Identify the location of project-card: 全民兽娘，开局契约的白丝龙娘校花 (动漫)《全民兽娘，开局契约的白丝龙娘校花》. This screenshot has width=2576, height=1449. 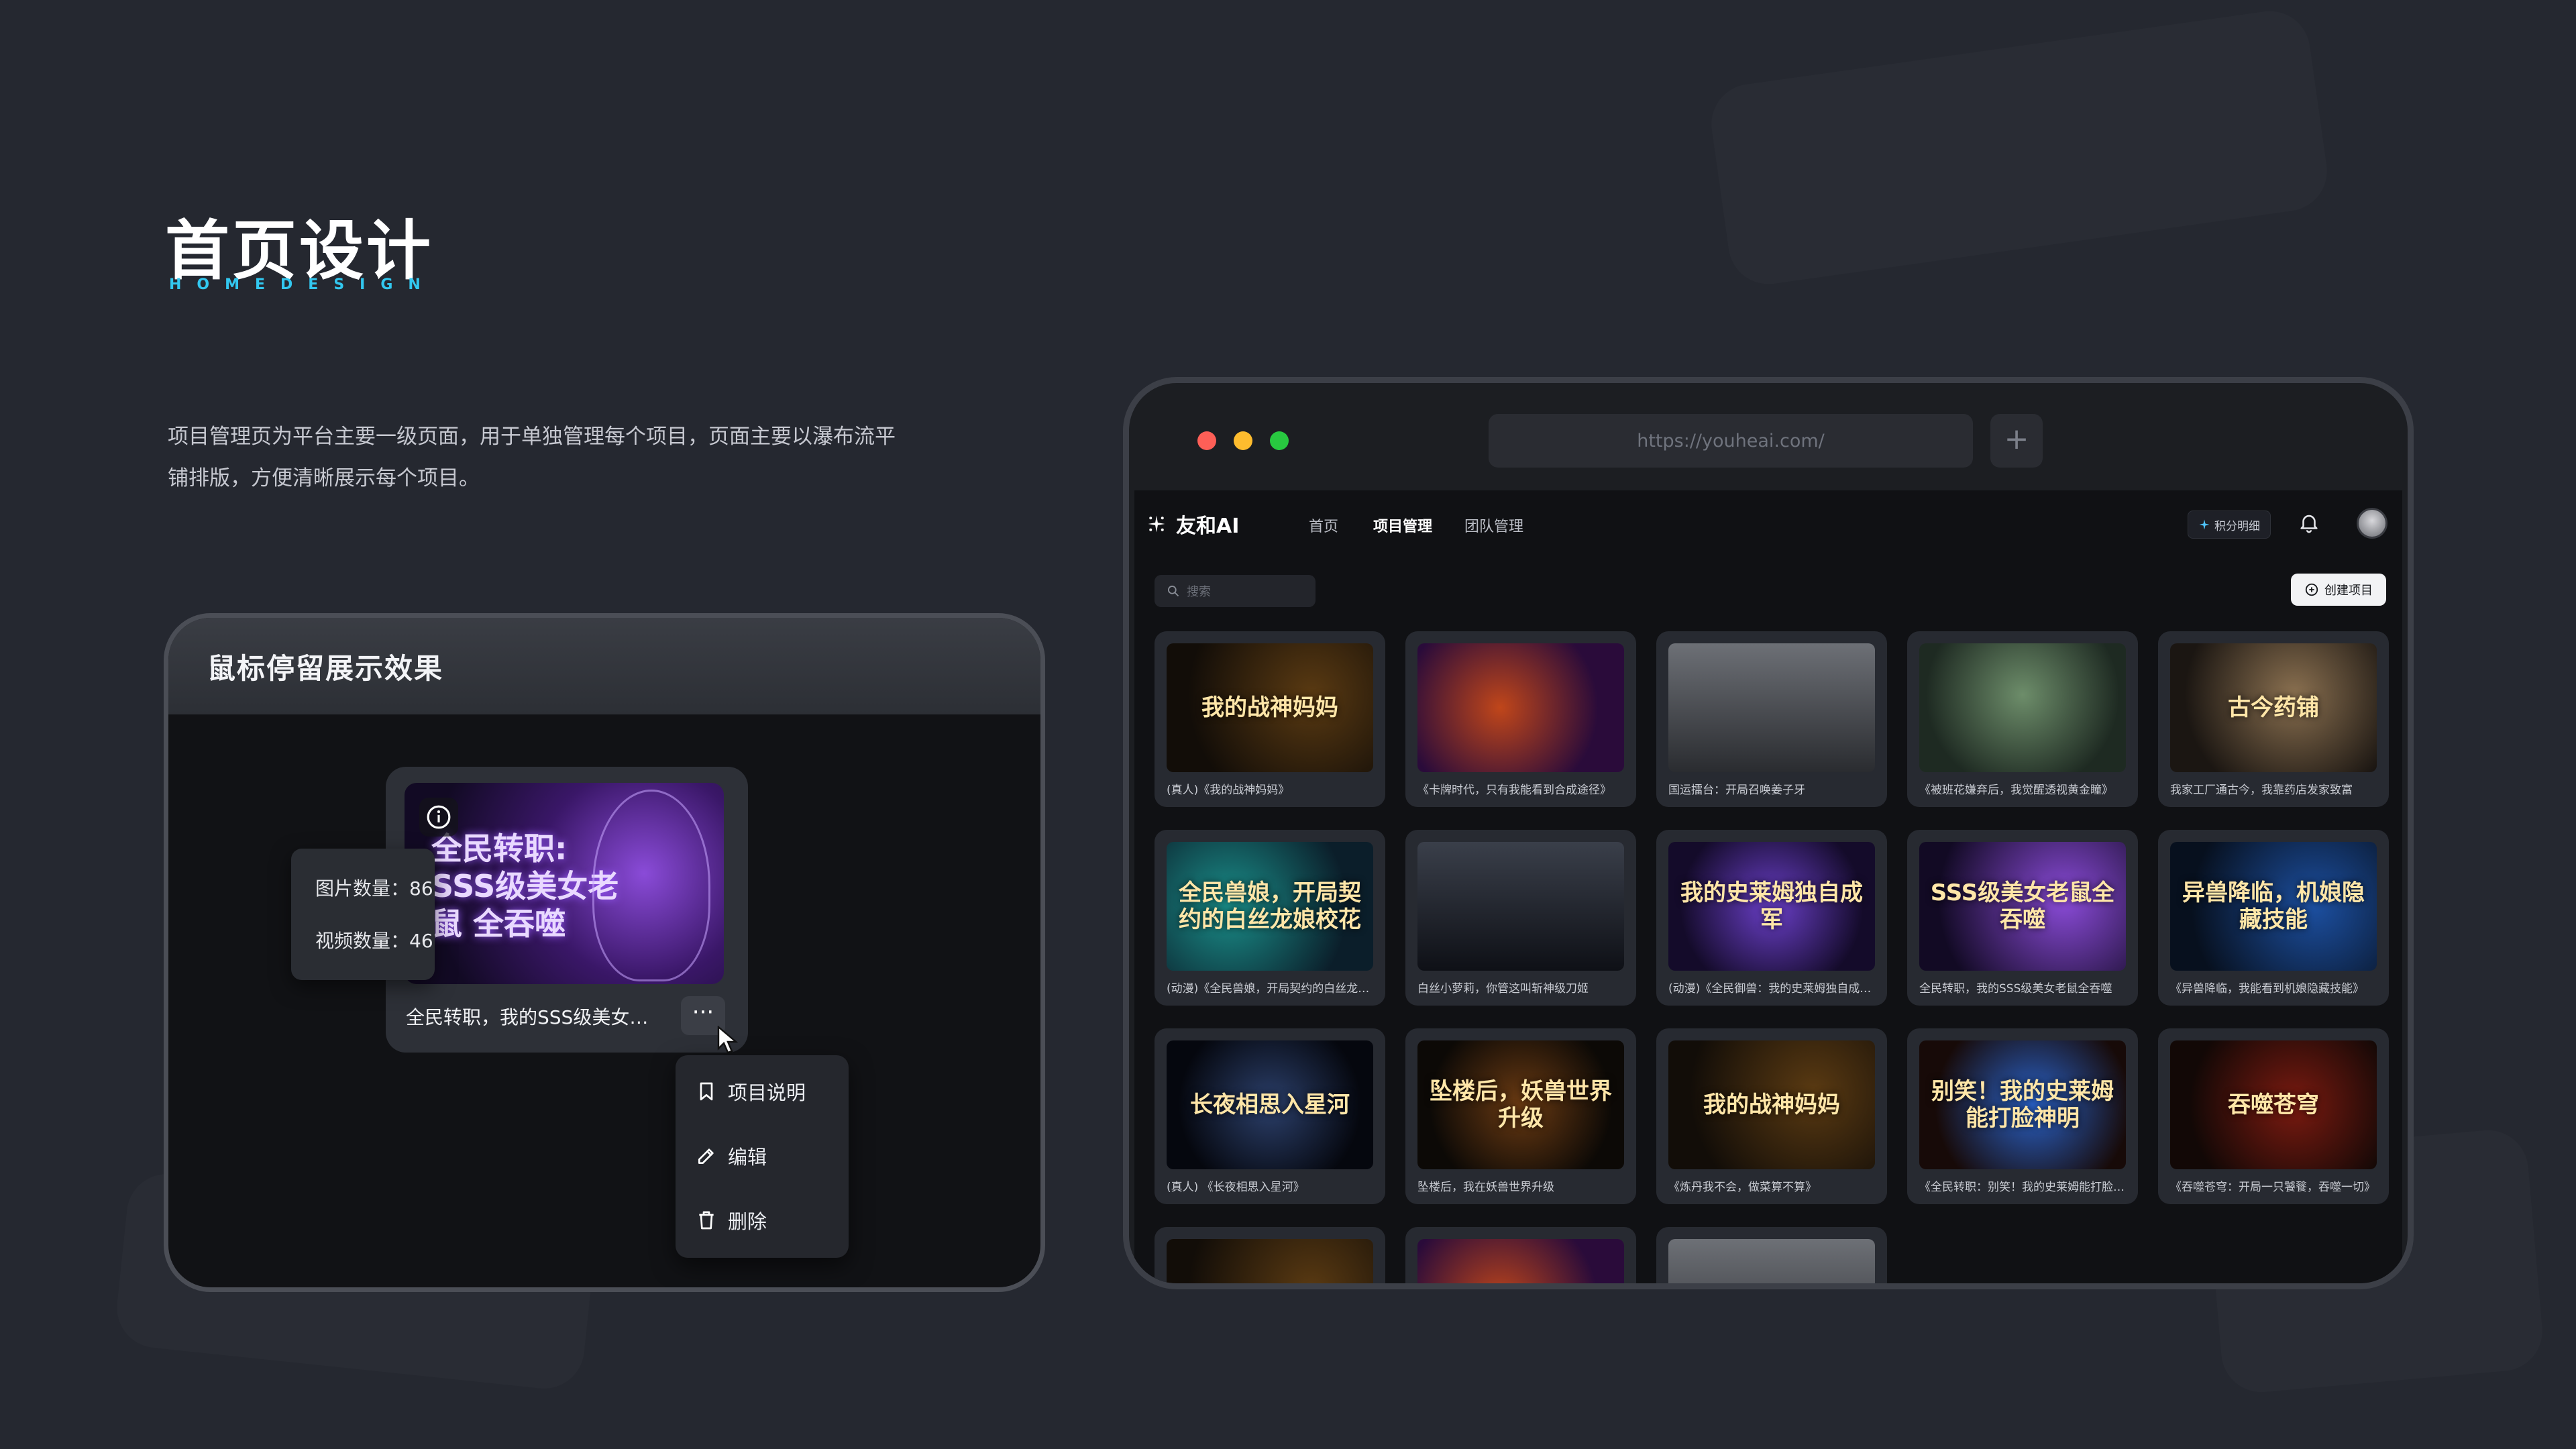
(1270, 918).